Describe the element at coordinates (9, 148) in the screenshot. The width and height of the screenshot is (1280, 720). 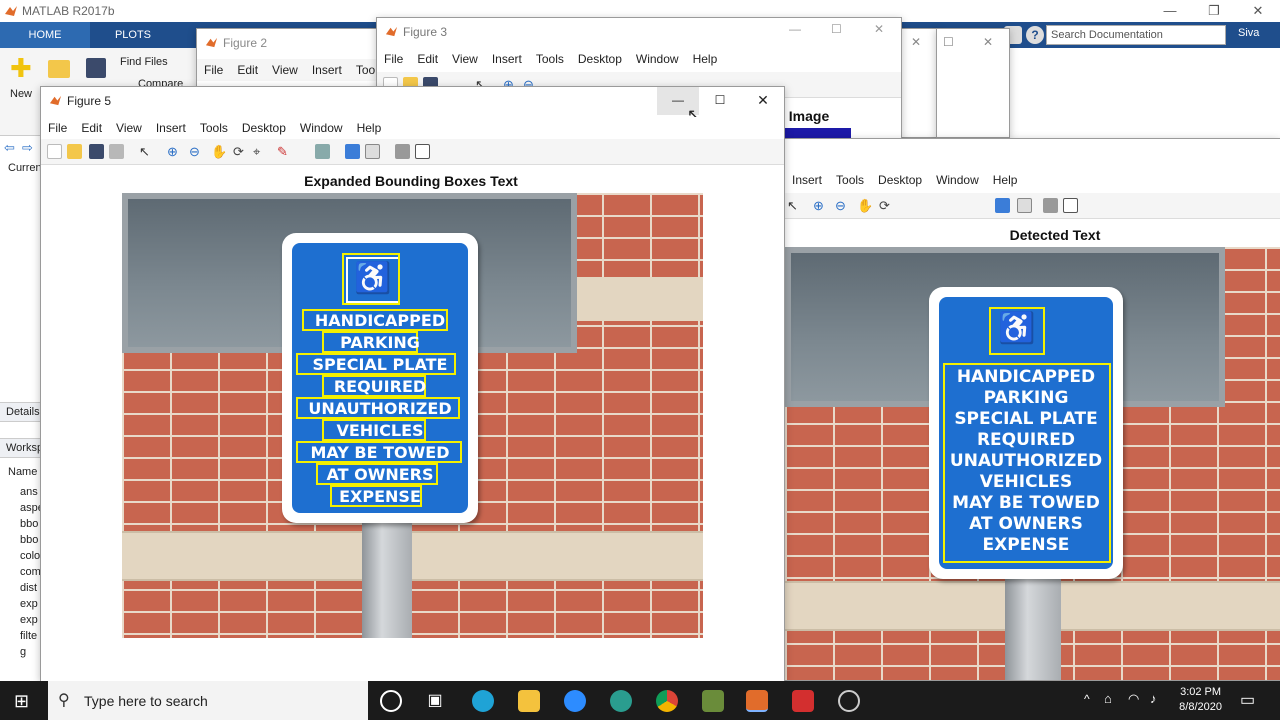
I see `back-arrow-icon: ⇦` at that location.